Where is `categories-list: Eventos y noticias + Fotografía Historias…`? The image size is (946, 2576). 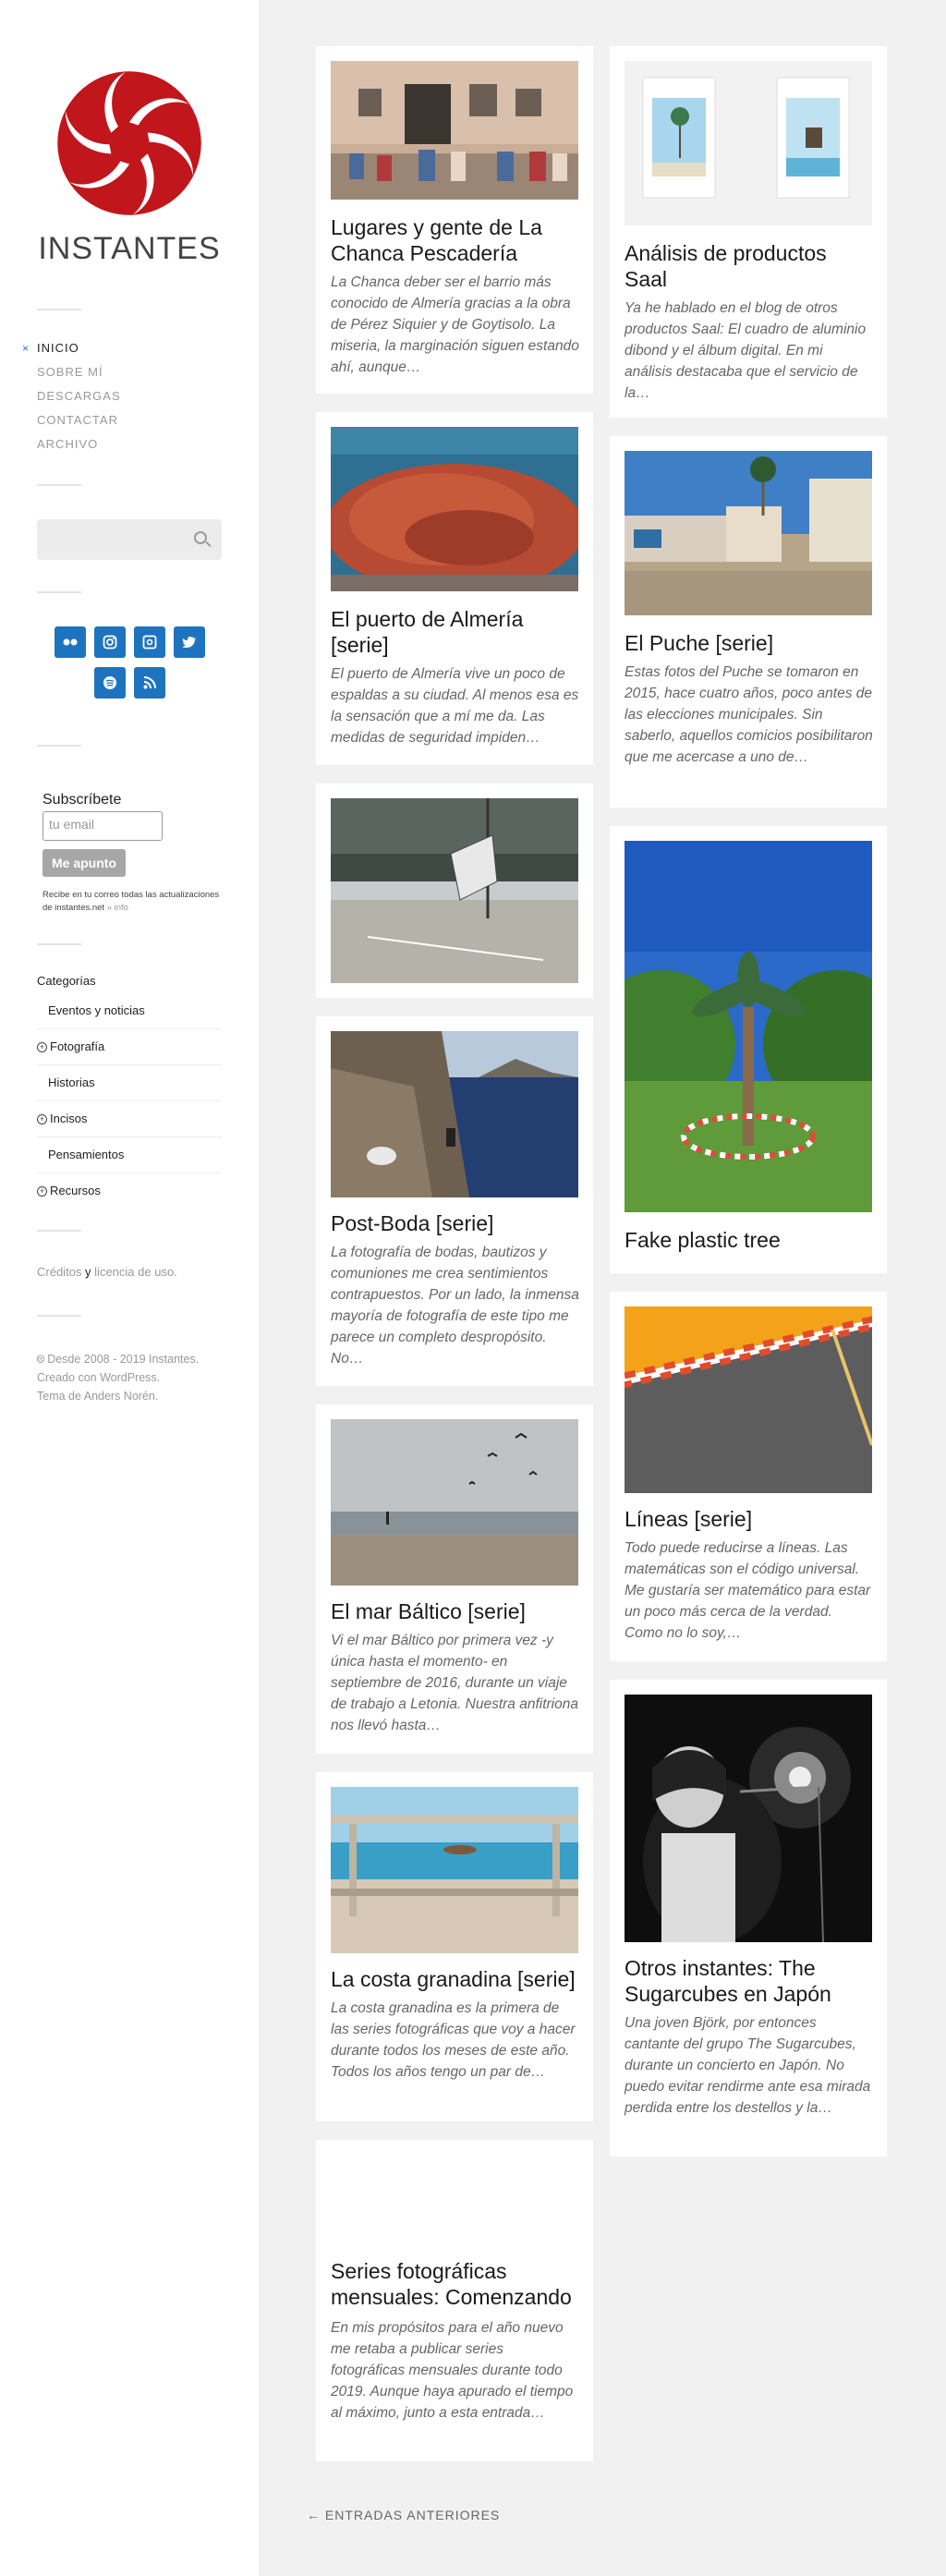
categories-list: Eventos y noticias + Fotografía Historias… is located at coordinates (129, 1101).